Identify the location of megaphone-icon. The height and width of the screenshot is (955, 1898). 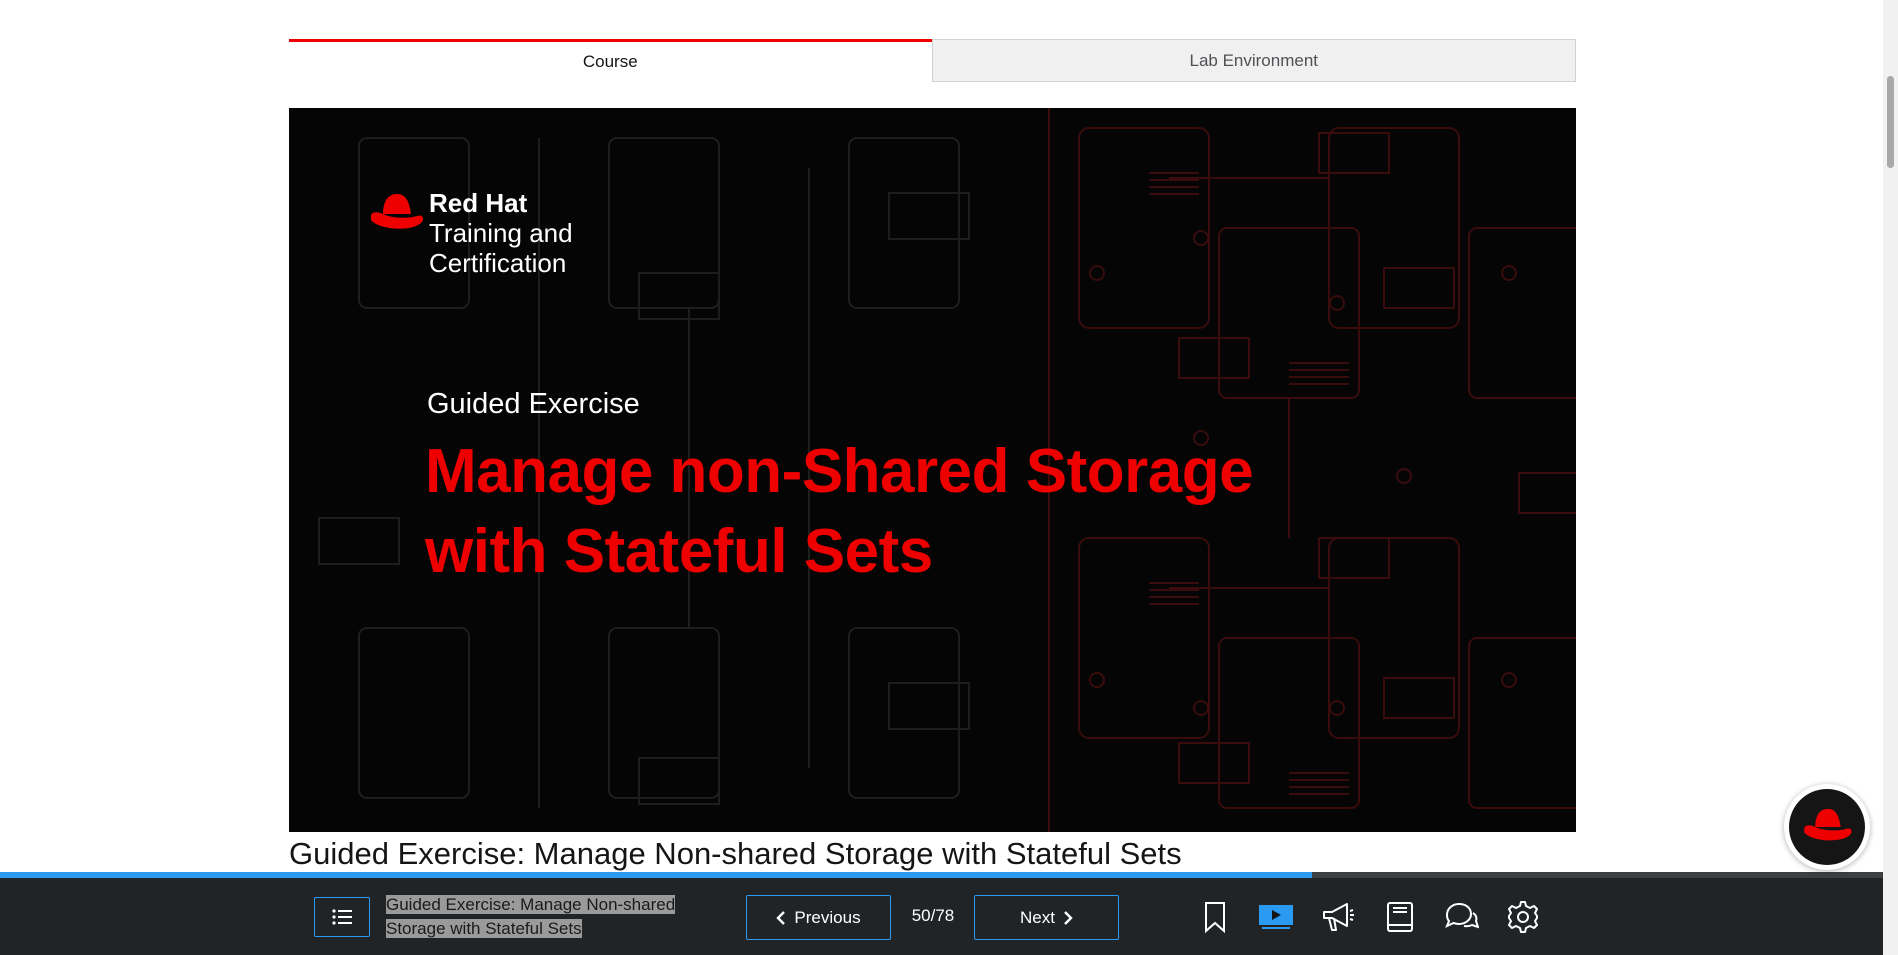
(1338, 917).